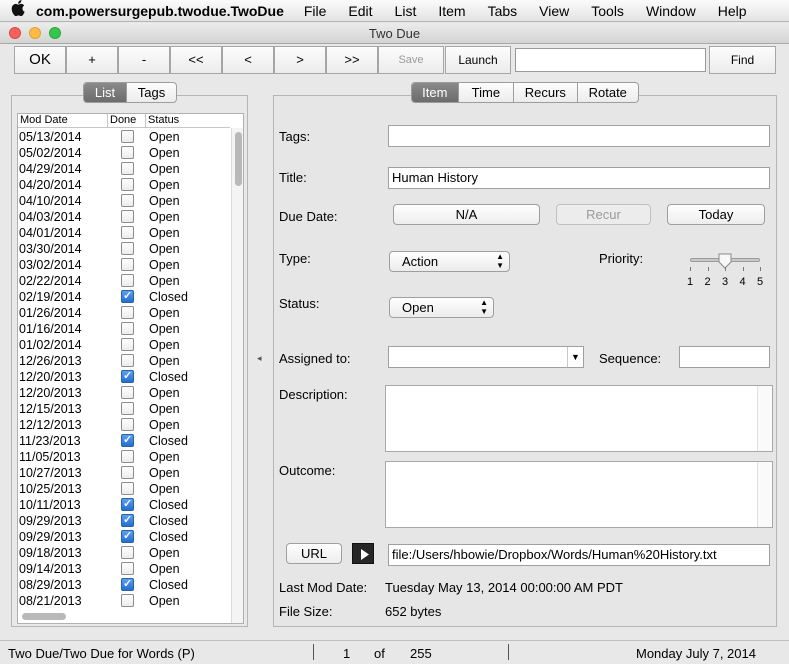 The height and width of the screenshot is (664, 789). I want to click on table-row: 01/02/2014 Open, so click(124, 345).